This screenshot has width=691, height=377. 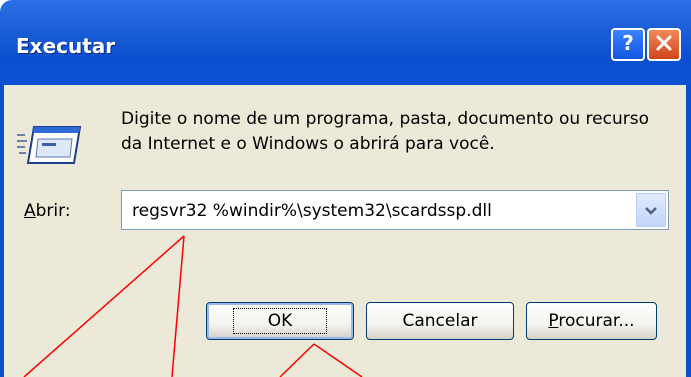 What do you see at coordinates (688, 231) in the screenshot?
I see `window-border-right` at bounding box center [688, 231].